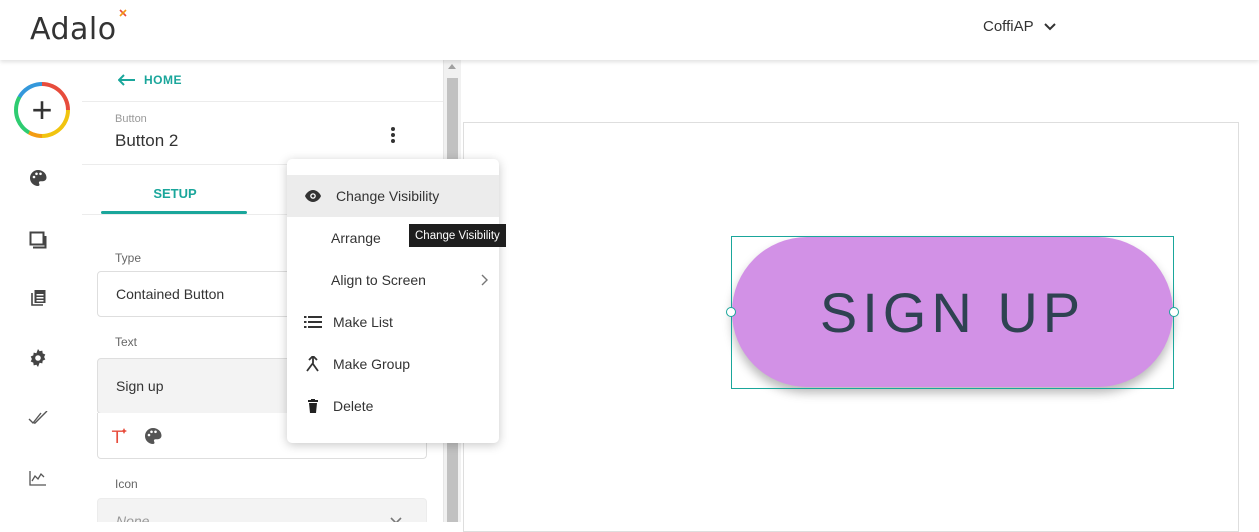 The height and width of the screenshot is (532, 1259). Describe the element at coordinates (378, 280) in the screenshot. I see `menu-item-label: Align to Screen` at that location.